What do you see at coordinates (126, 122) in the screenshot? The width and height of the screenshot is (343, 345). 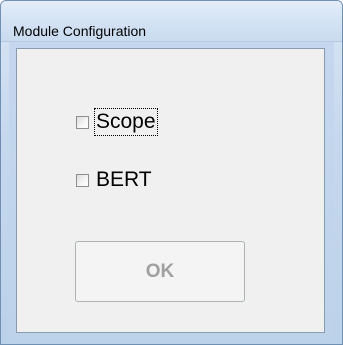 I see `scope-label: Scope` at bounding box center [126, 122].